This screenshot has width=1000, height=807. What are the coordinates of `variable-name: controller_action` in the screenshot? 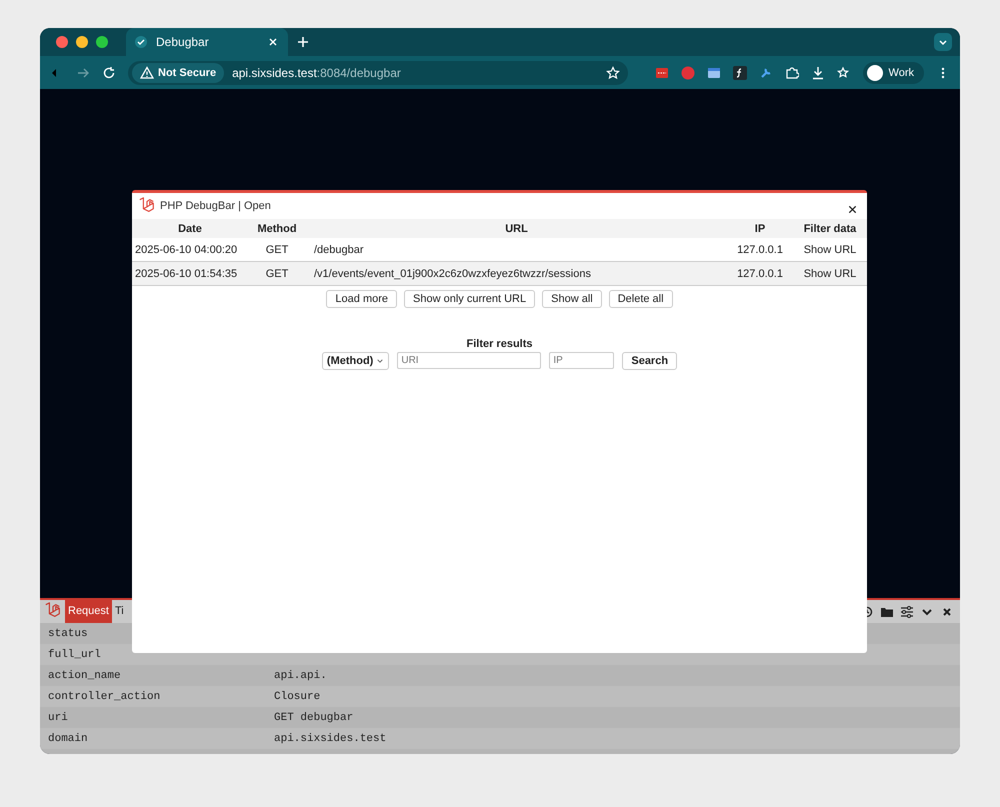 It's located at (105, 696).